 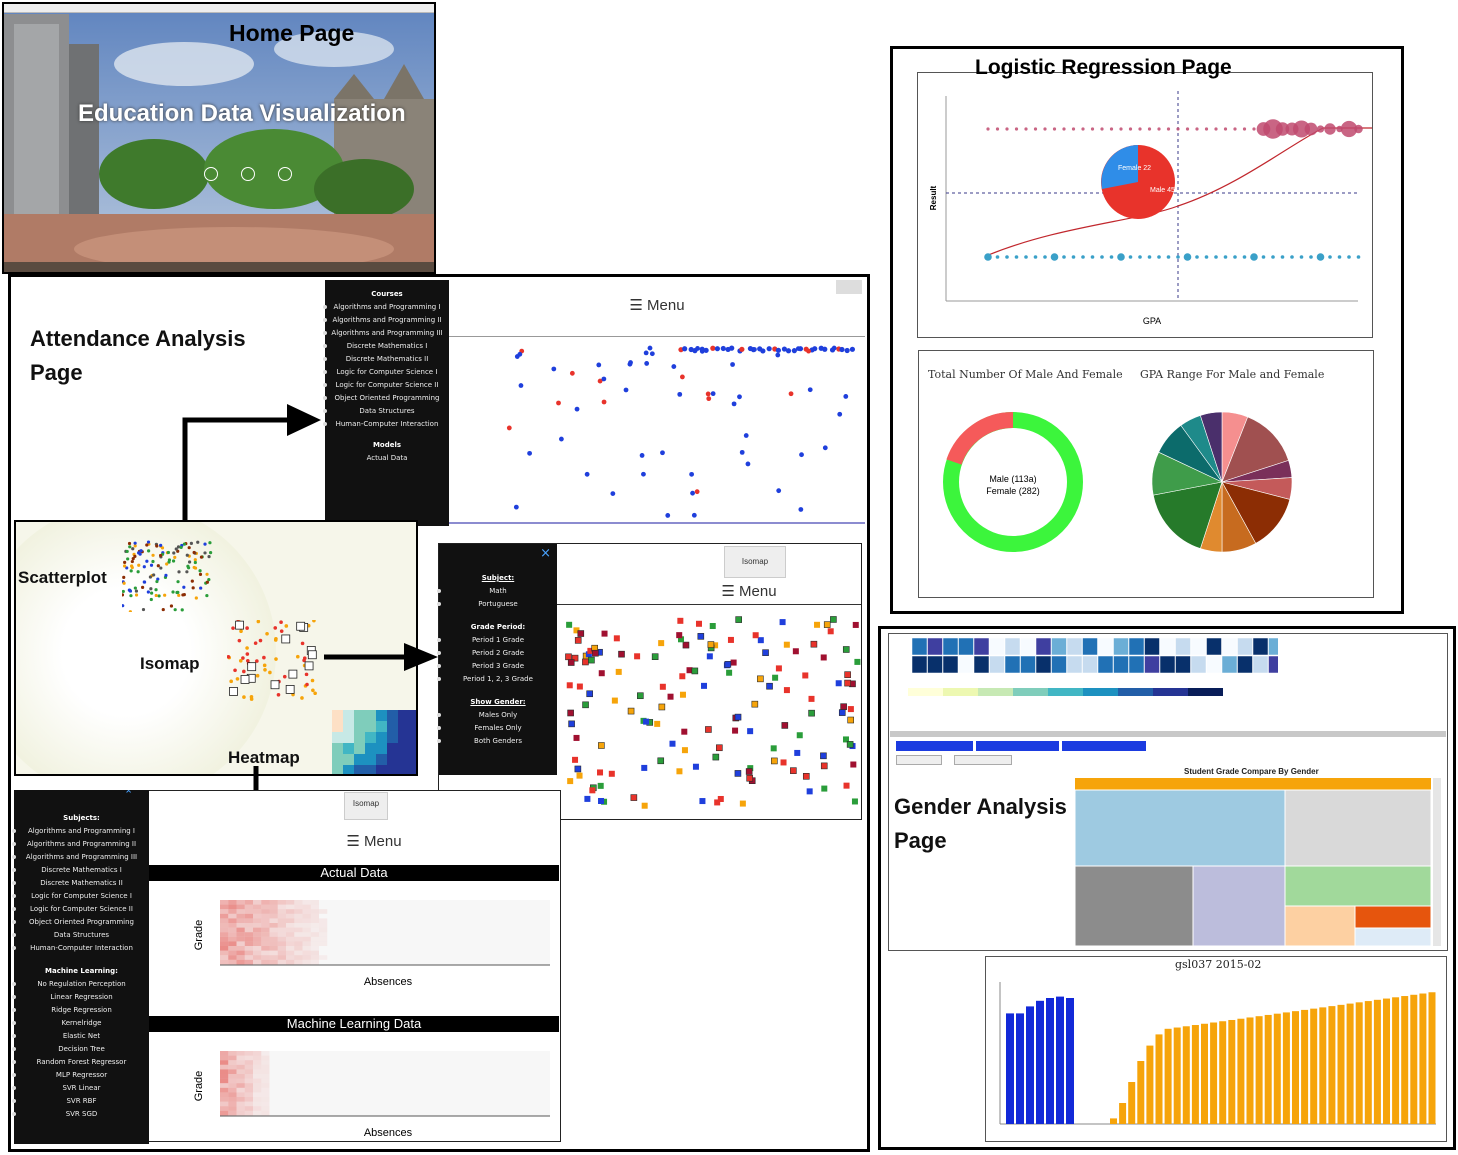 I want to click on scatter-thumbnail, so click(x=168, y=571).